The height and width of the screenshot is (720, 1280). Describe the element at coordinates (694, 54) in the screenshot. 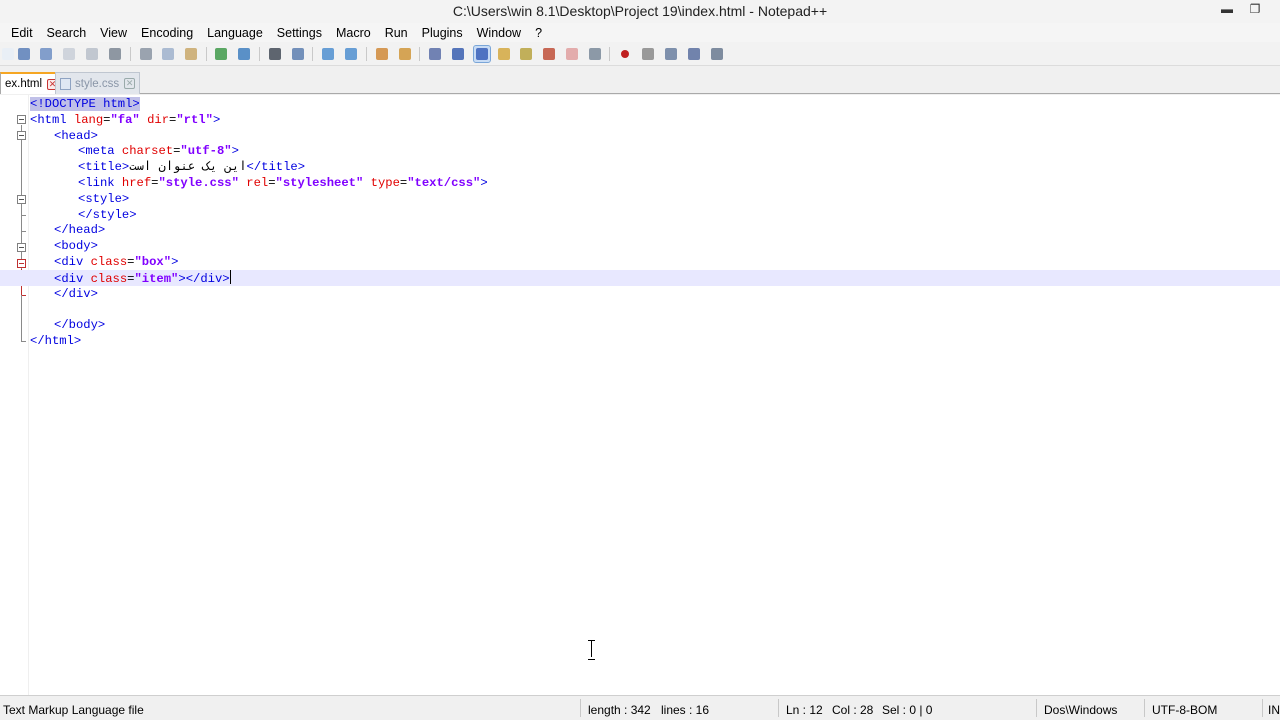

I see `run-macro-multiple-icon` at that location.